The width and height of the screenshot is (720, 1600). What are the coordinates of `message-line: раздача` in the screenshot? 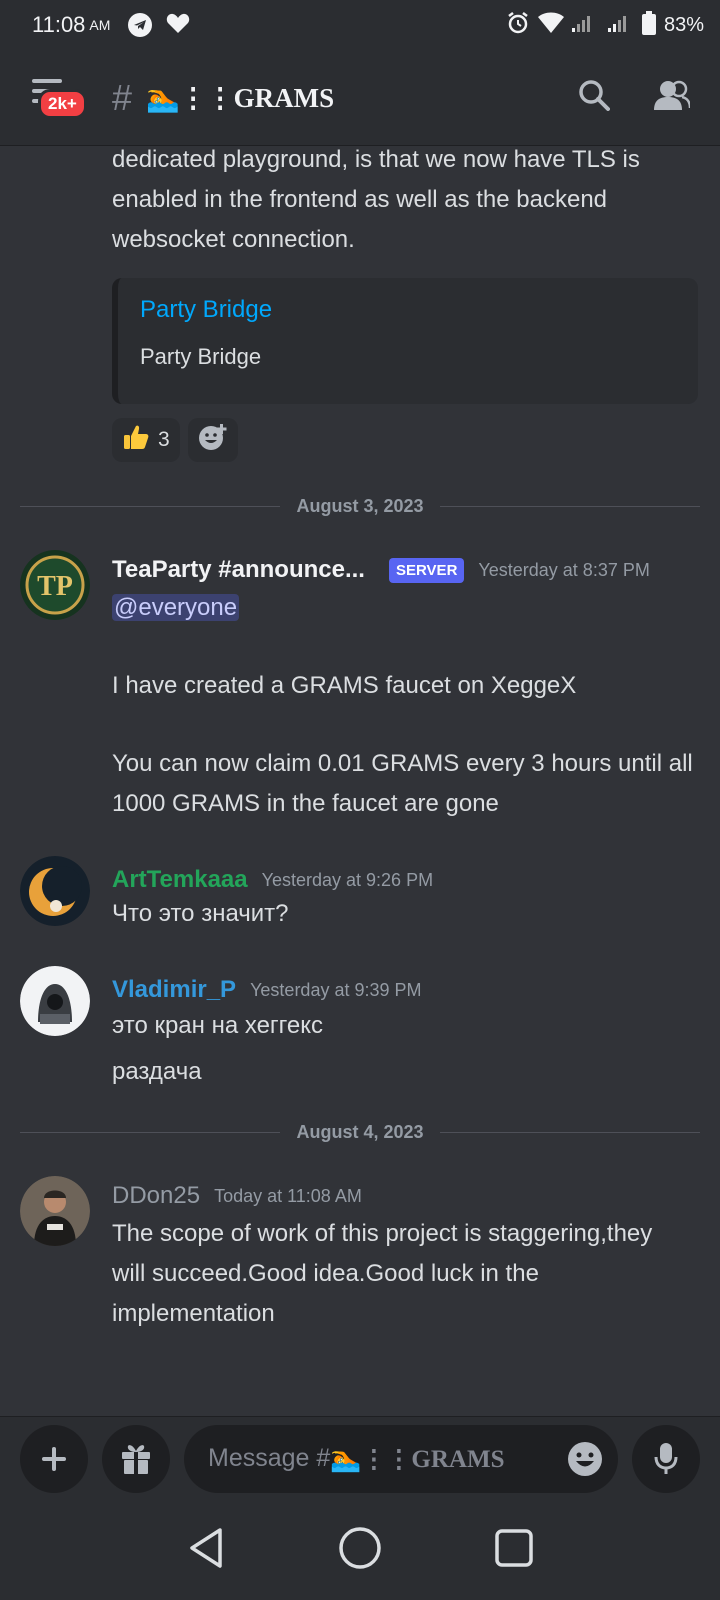 It's located at (157, 1071).